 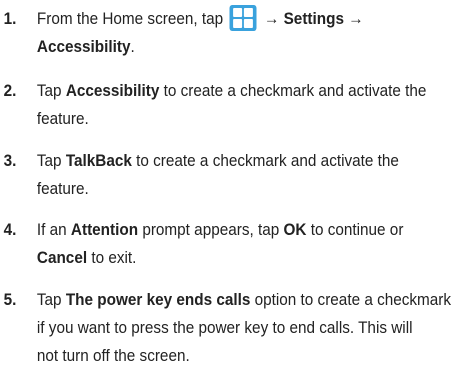 I want to click on bold-term: Attention, so click(x=104, y=229).